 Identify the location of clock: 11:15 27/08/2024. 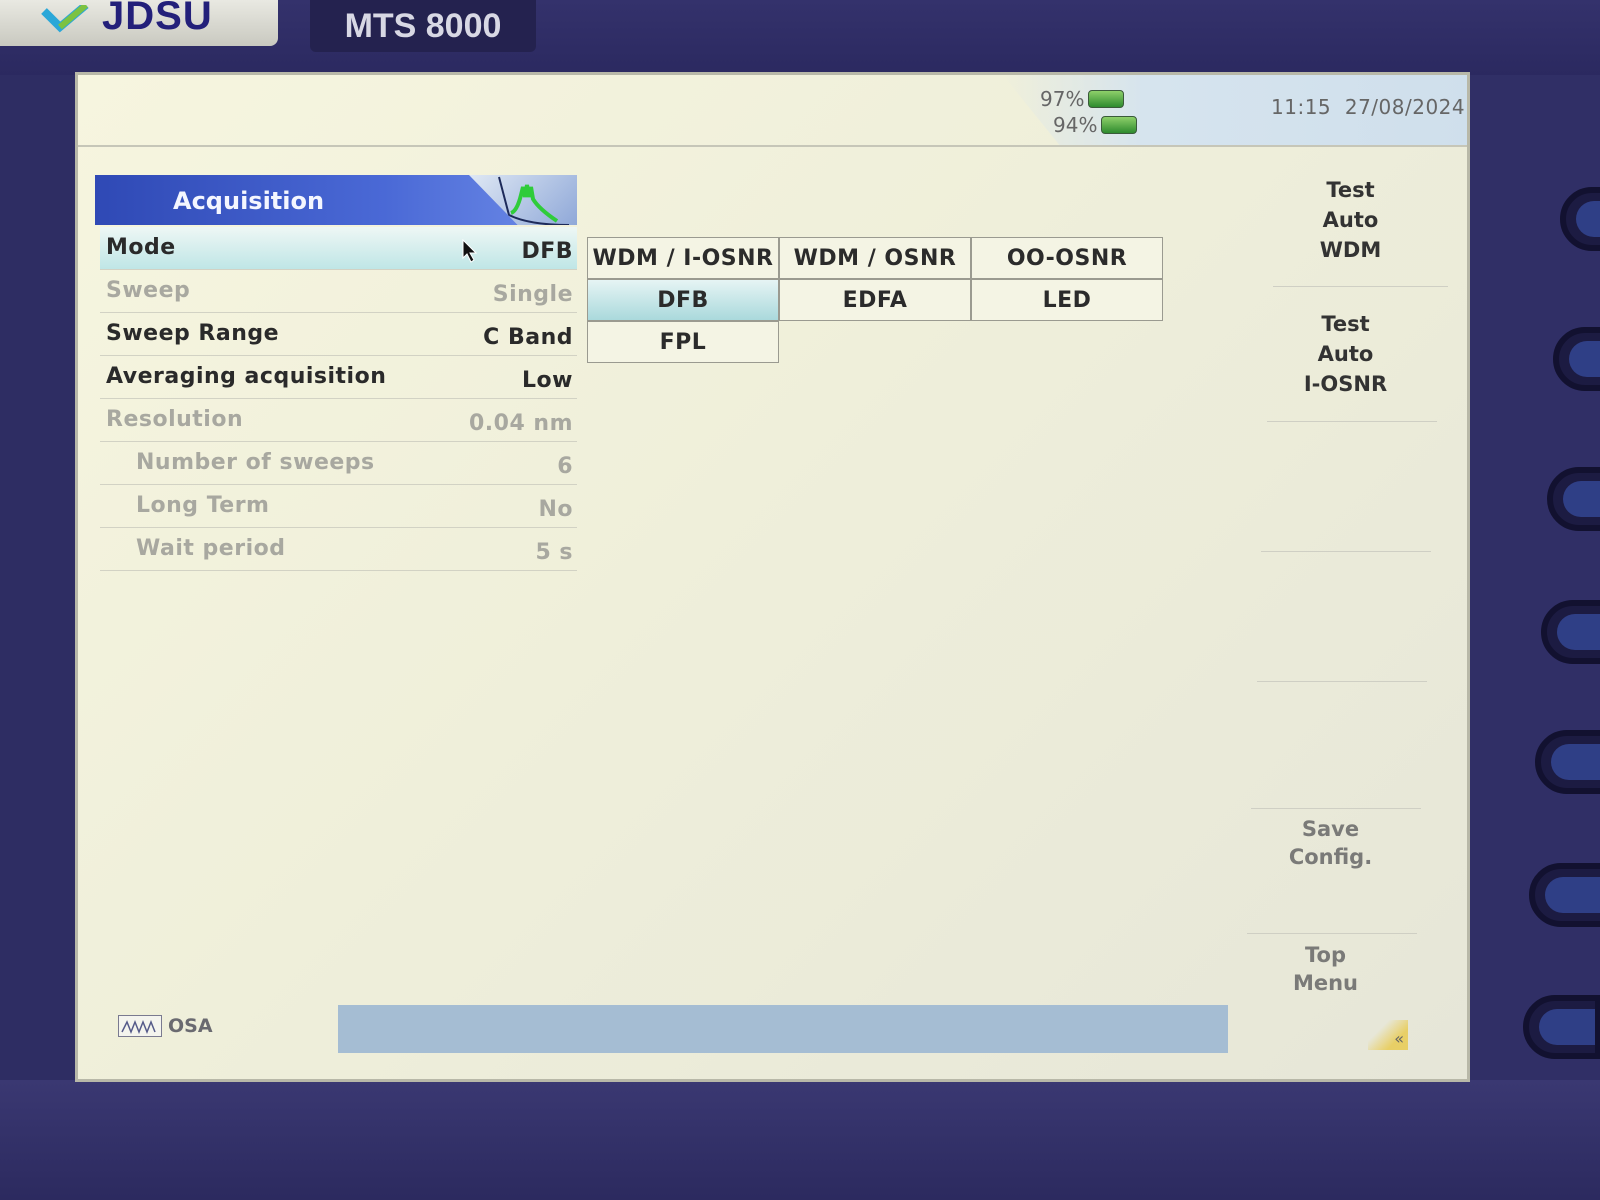
(1368, 107).